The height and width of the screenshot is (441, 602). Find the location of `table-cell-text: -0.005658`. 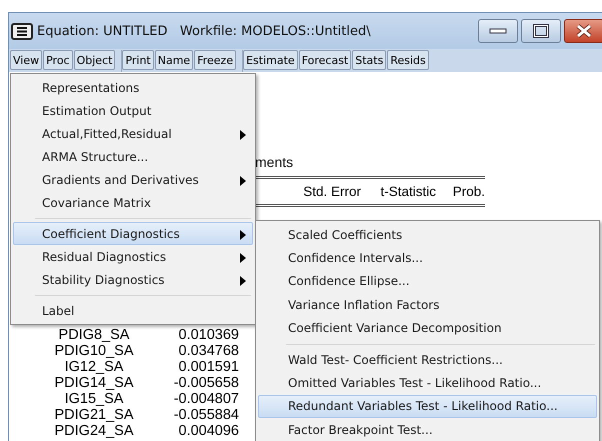

table-cell-text: -0.005658 is located at coordinates (205, 383).